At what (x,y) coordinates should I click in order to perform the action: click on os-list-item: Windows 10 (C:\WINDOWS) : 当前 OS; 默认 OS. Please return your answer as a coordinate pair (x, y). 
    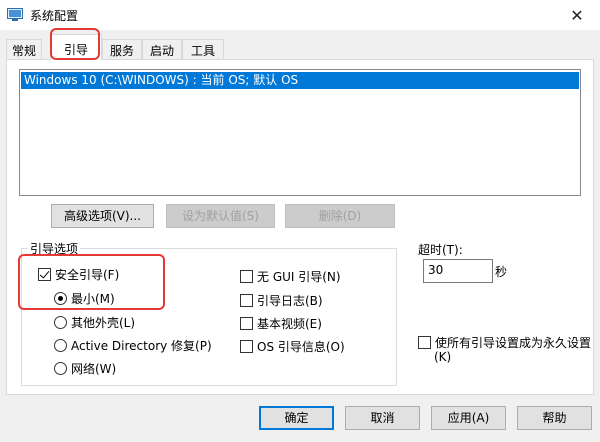
    Looking at the image, I should click on (300, 80).